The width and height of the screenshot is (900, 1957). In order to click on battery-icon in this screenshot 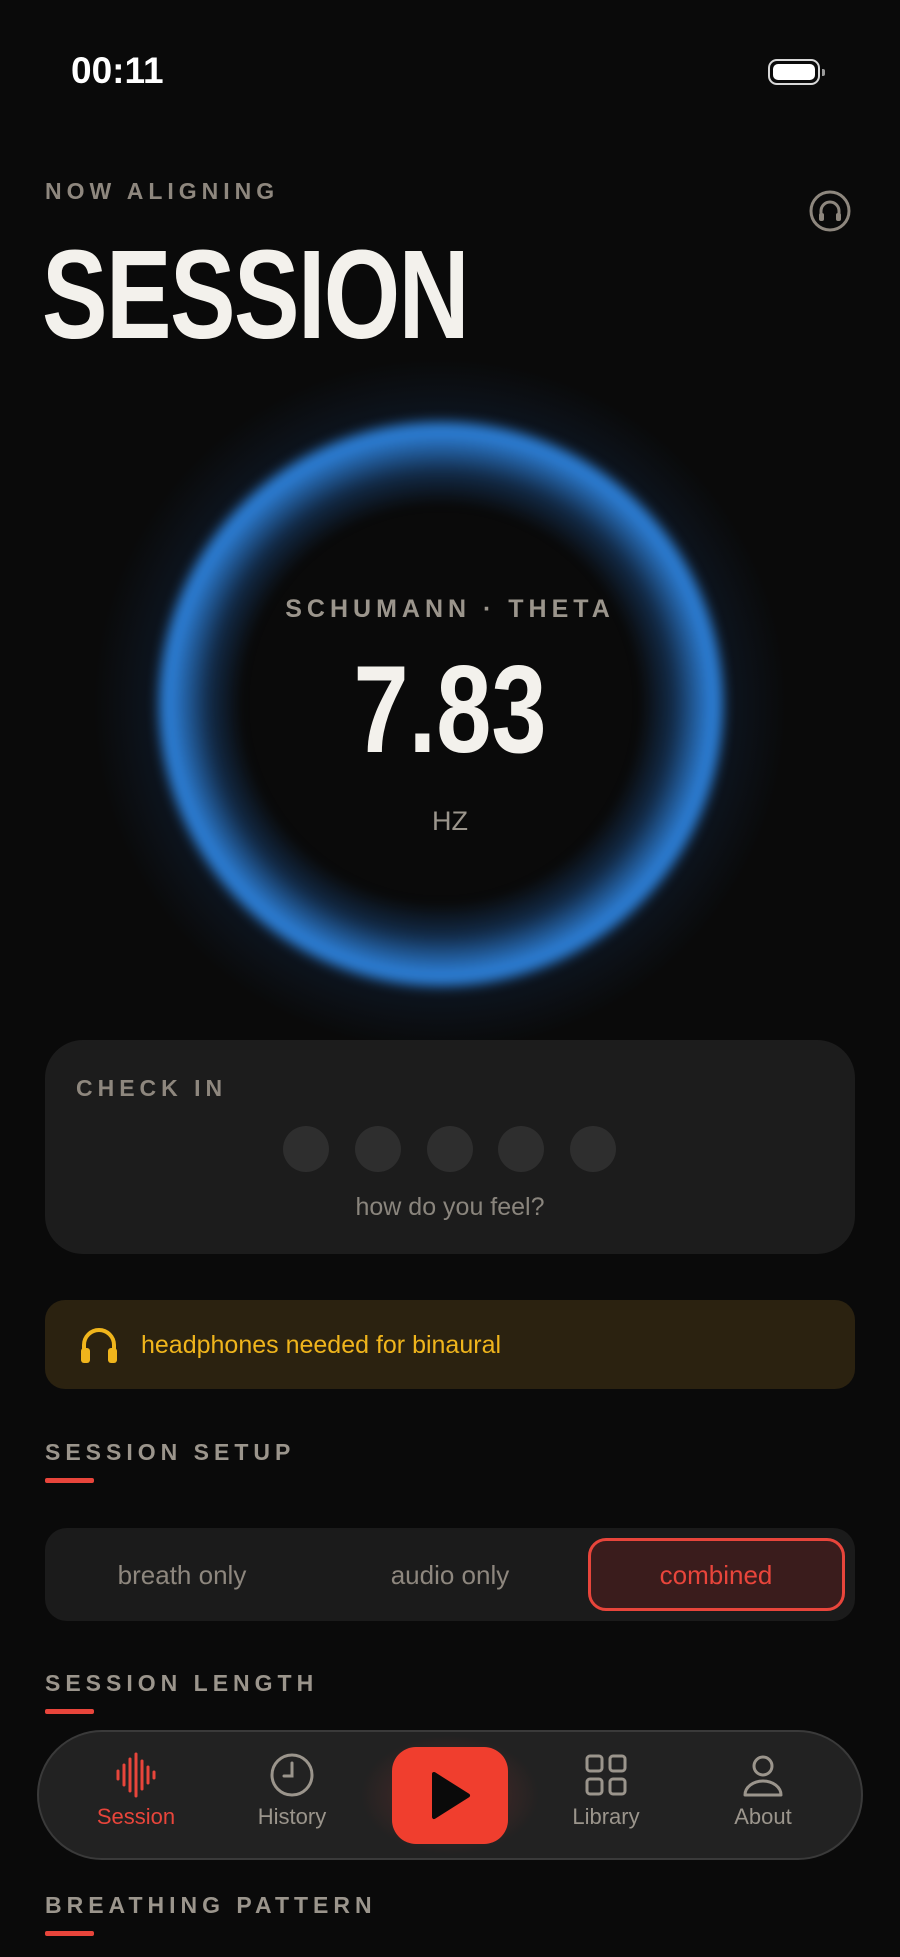, I will do `click(796, 72)`.